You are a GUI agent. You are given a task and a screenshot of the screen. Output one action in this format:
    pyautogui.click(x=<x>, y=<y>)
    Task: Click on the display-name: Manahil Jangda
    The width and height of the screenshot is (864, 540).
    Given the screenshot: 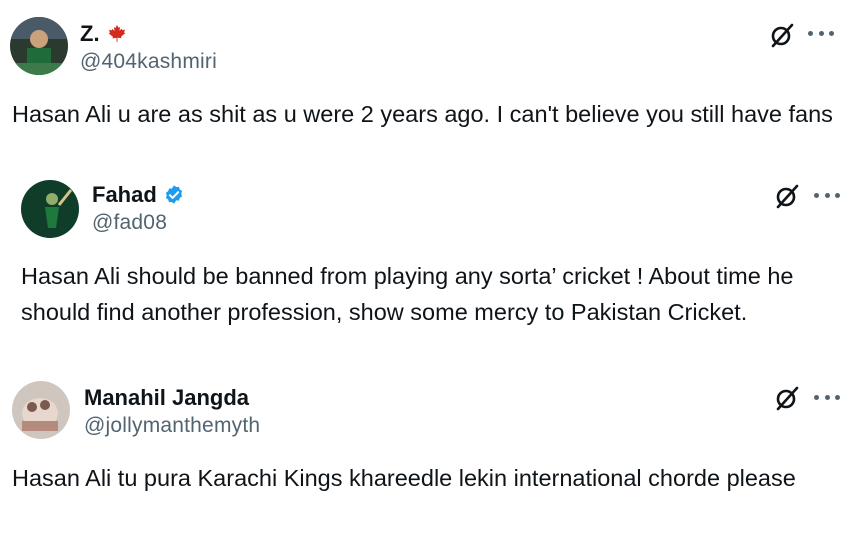 What is the action you would take?
    pyautogui.click(x=166, y=398)
    